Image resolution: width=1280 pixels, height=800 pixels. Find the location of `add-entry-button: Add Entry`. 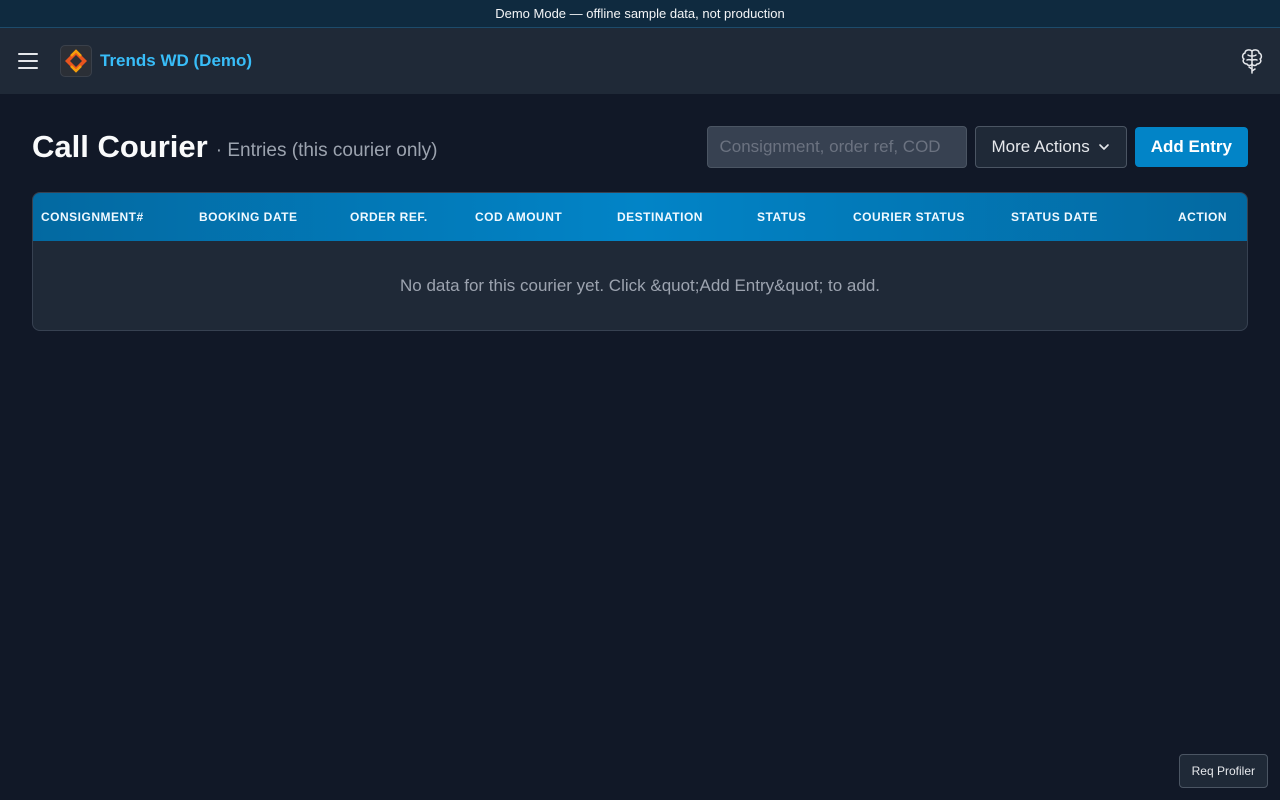

add-entry-button: Add Entry is located at coordinates (1191, 147).